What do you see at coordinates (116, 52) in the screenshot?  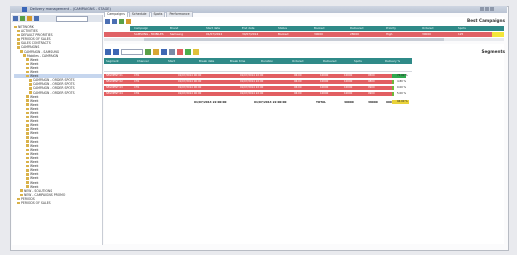 I see `play-icon` at bounding box center [116, 52].